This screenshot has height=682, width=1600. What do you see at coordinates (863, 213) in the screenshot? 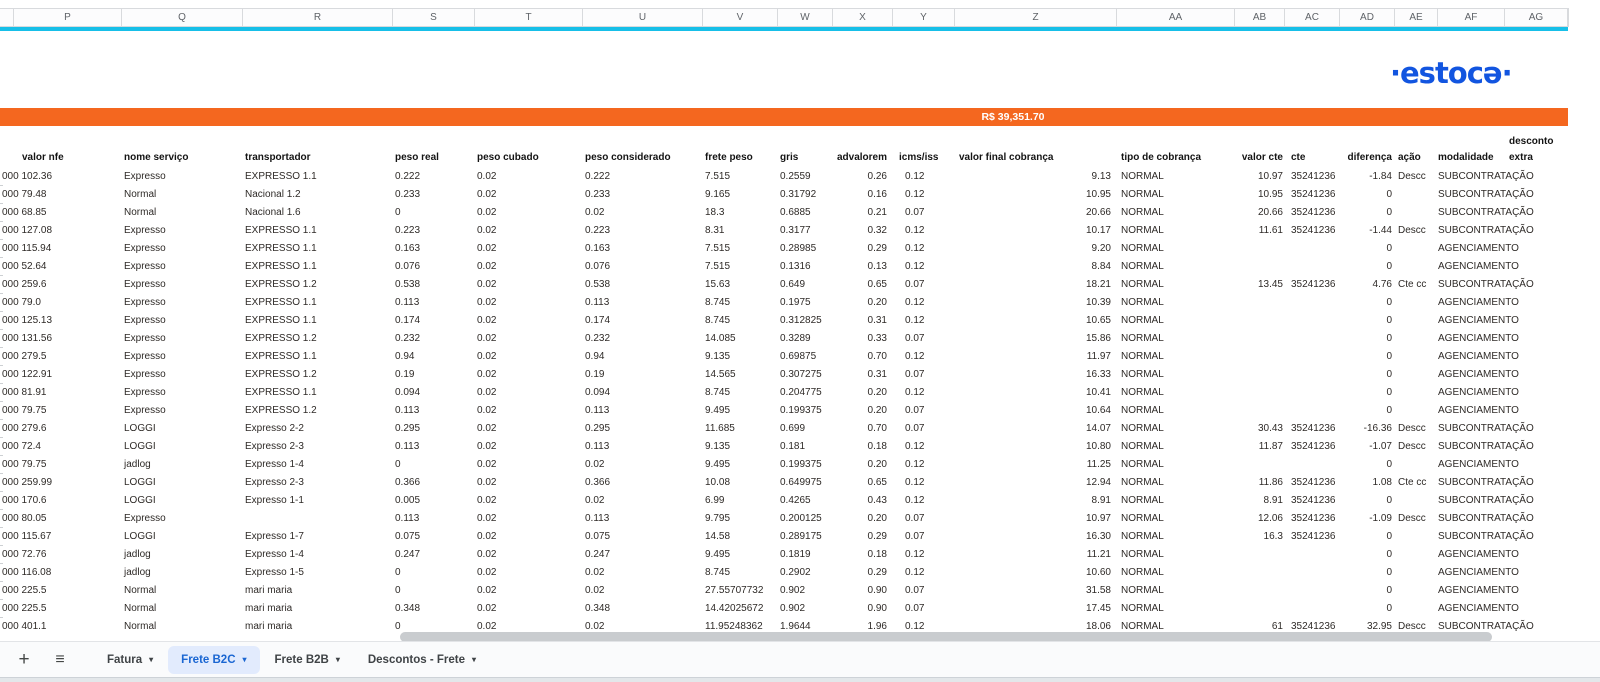
I see `cell-adv: 0.21` at bounding box center [863, 213].